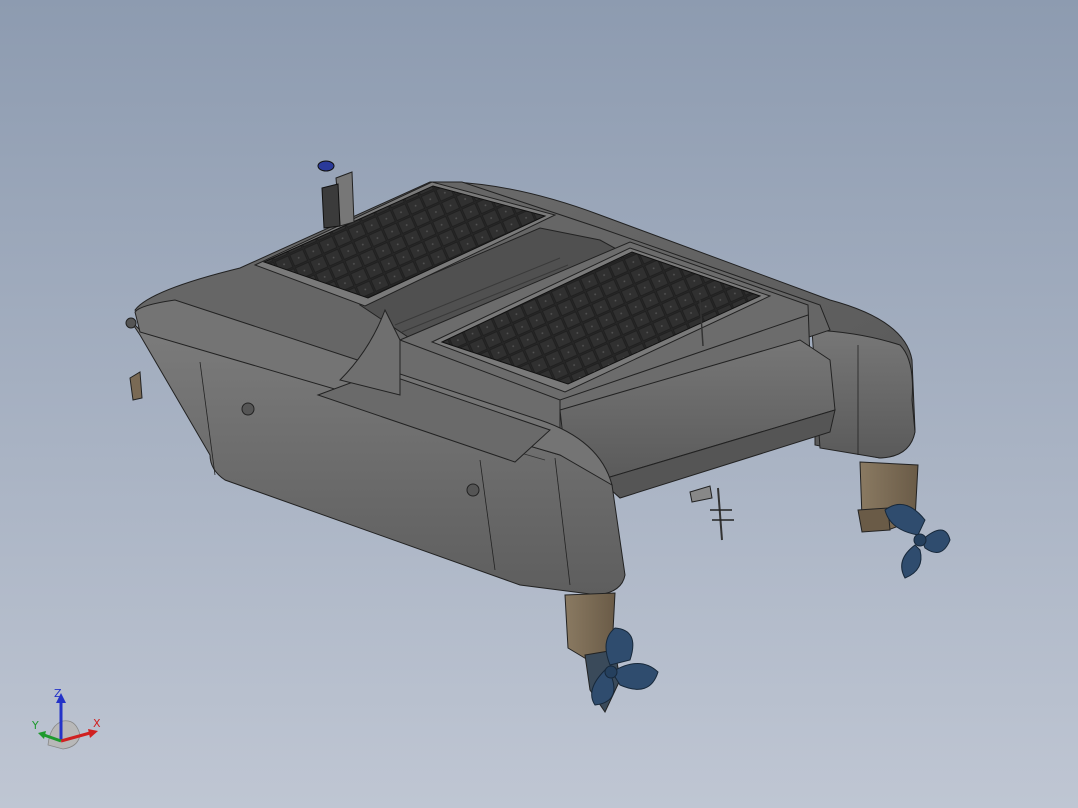  Describe the element at coordinates (917, 541) in the screenshot. I see `right-propeller` at that location.